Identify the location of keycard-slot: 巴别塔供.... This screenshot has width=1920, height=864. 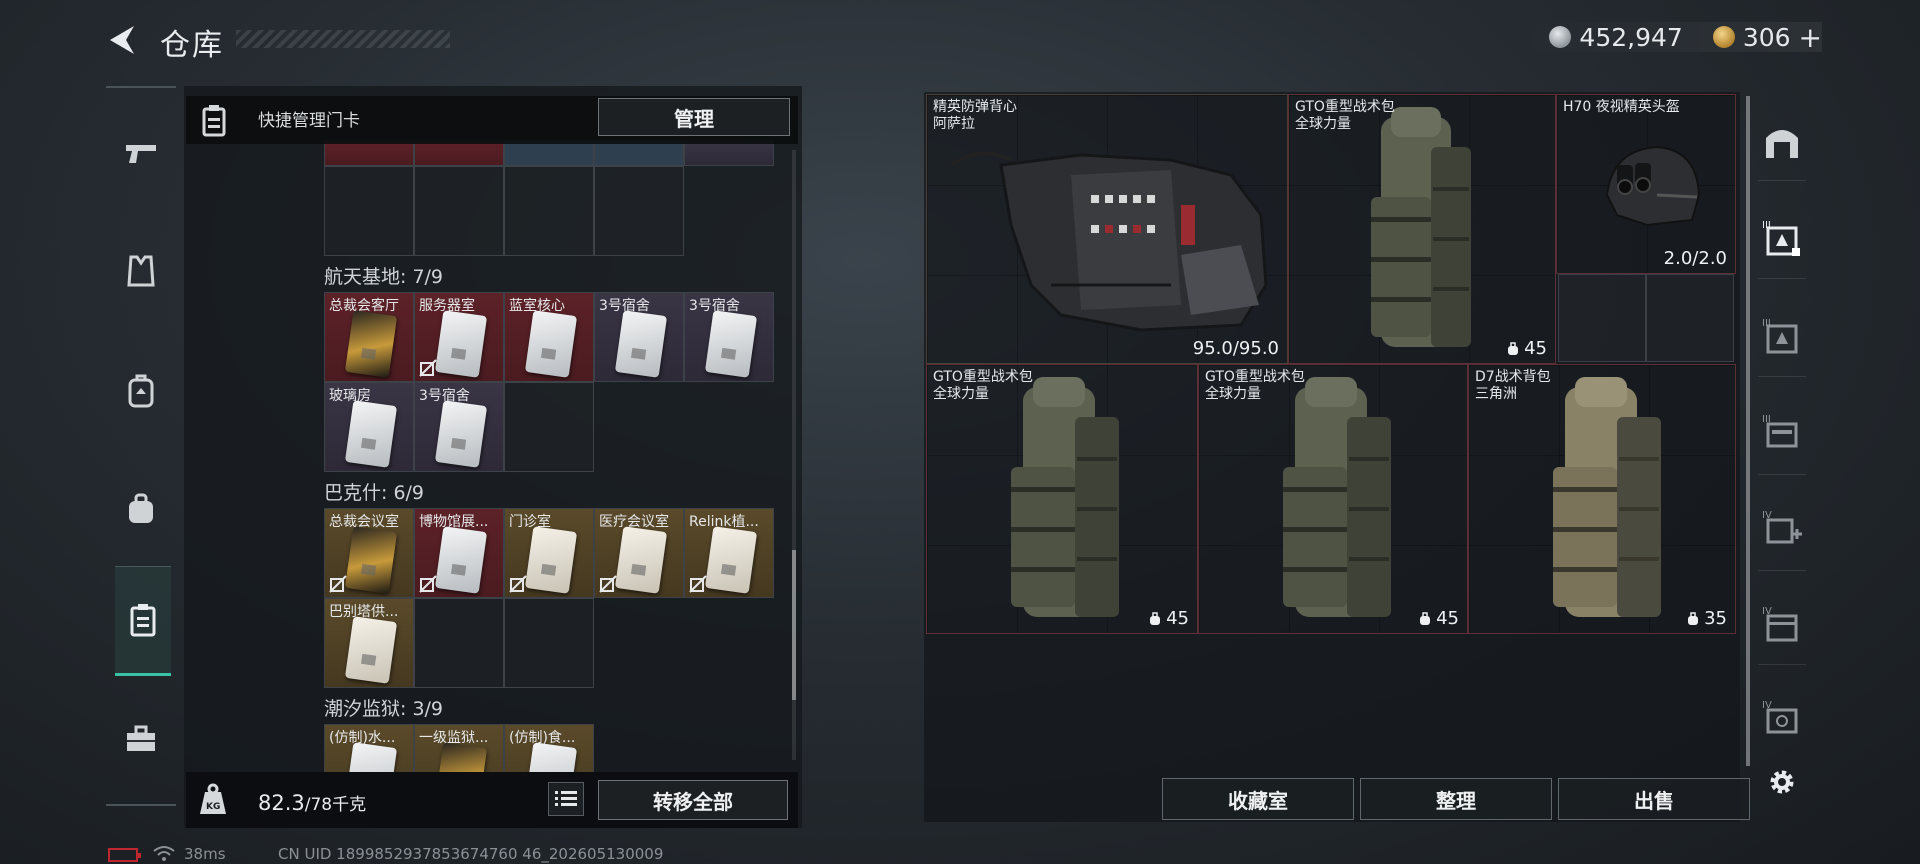
(369, 643).